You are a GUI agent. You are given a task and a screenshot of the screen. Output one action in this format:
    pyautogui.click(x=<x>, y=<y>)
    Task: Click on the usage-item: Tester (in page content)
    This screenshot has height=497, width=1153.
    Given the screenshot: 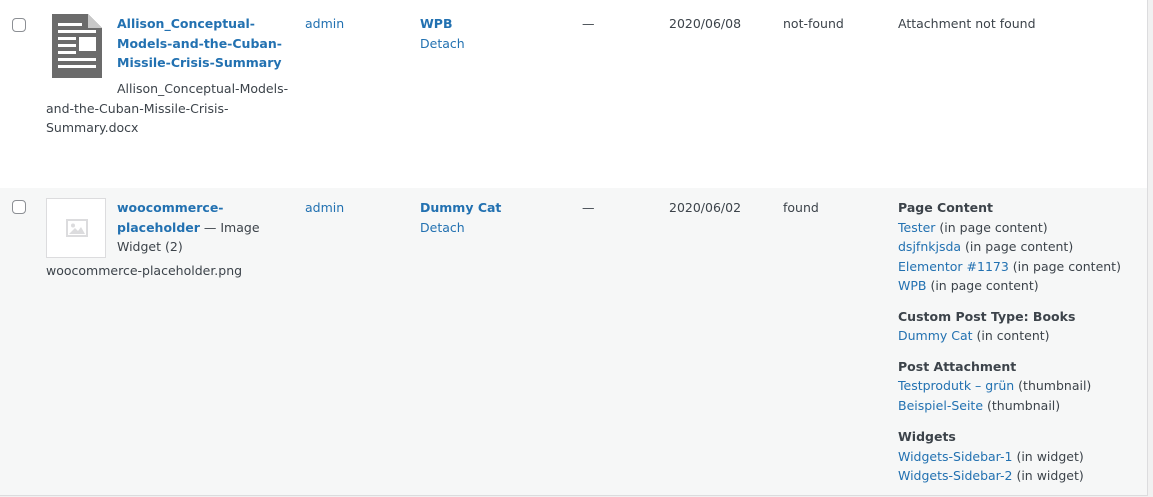 What is the action you would take?
    pyautogui.click(x=1009, y=228)
    